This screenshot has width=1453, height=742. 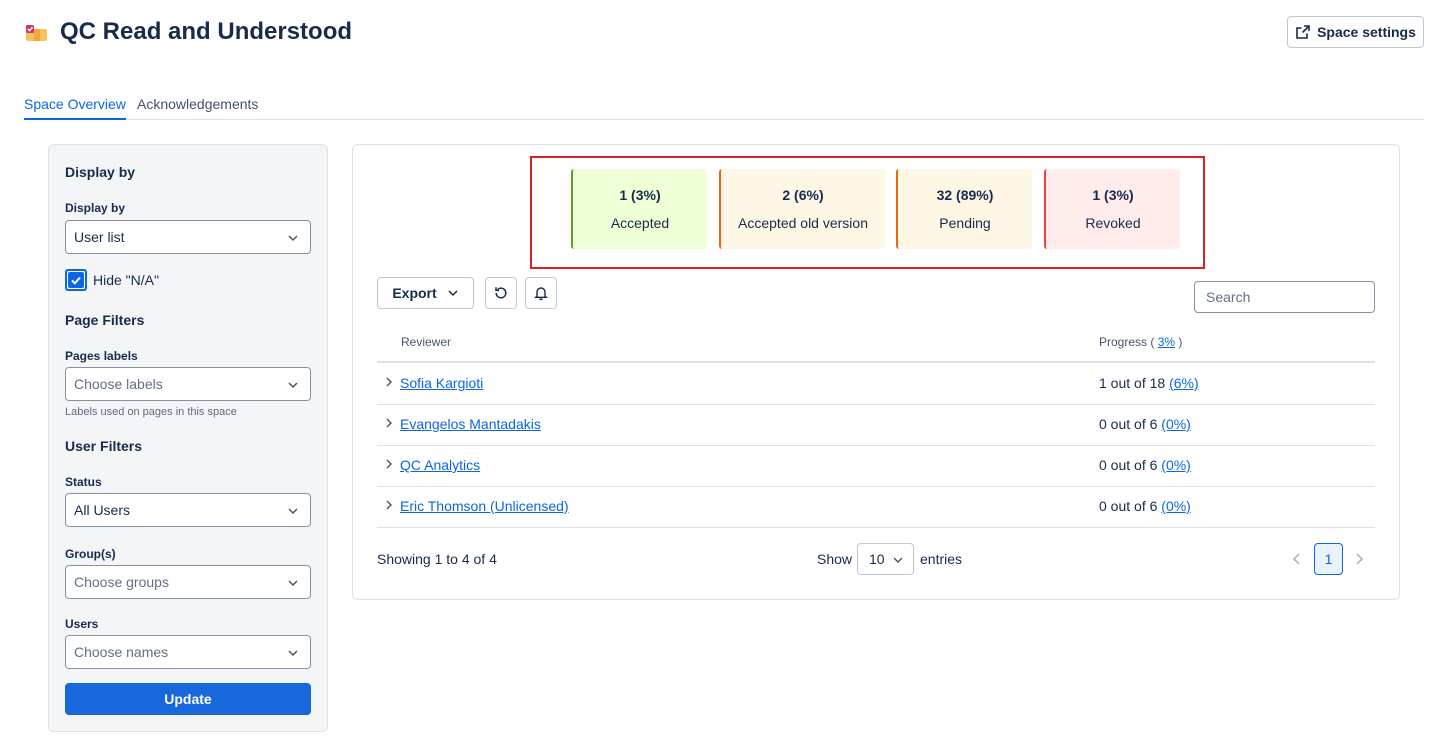 I want to click on tab-space-overview: Space Overview, so click(x=75, y=108).